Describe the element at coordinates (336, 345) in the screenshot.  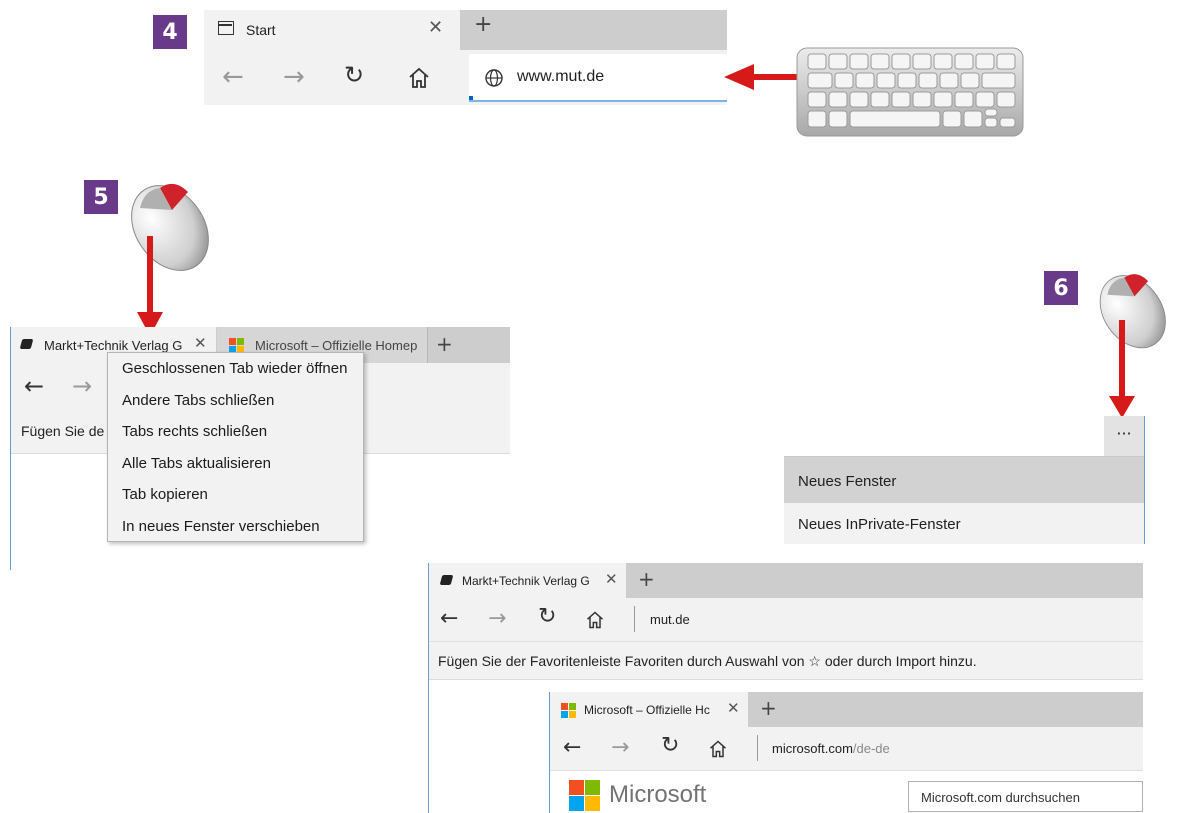
I see `tab-title: Microsoft – Offizielle Homep` at that location.